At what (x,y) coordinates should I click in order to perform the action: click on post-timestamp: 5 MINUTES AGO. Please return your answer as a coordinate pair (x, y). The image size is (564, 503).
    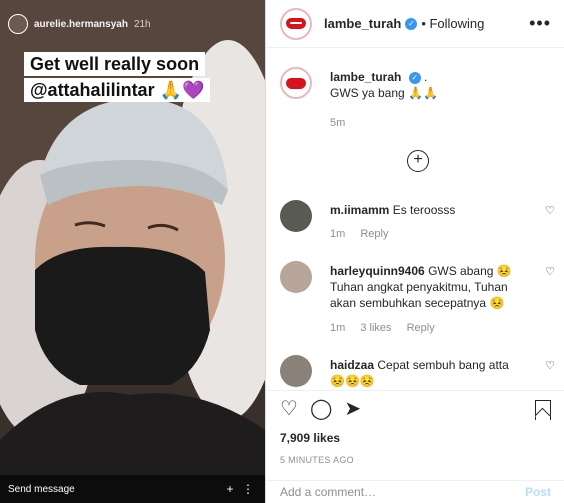
    Looking at the image, I should click on (317, 460).